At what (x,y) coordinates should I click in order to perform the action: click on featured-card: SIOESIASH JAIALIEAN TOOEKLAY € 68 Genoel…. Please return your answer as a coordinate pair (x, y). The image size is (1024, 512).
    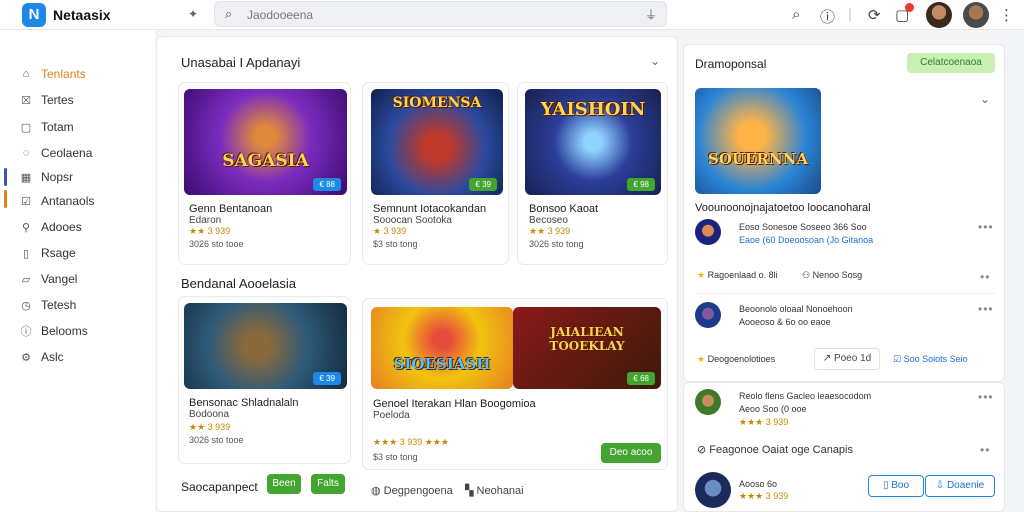
    Looking at the image, I should click on (515, 384).